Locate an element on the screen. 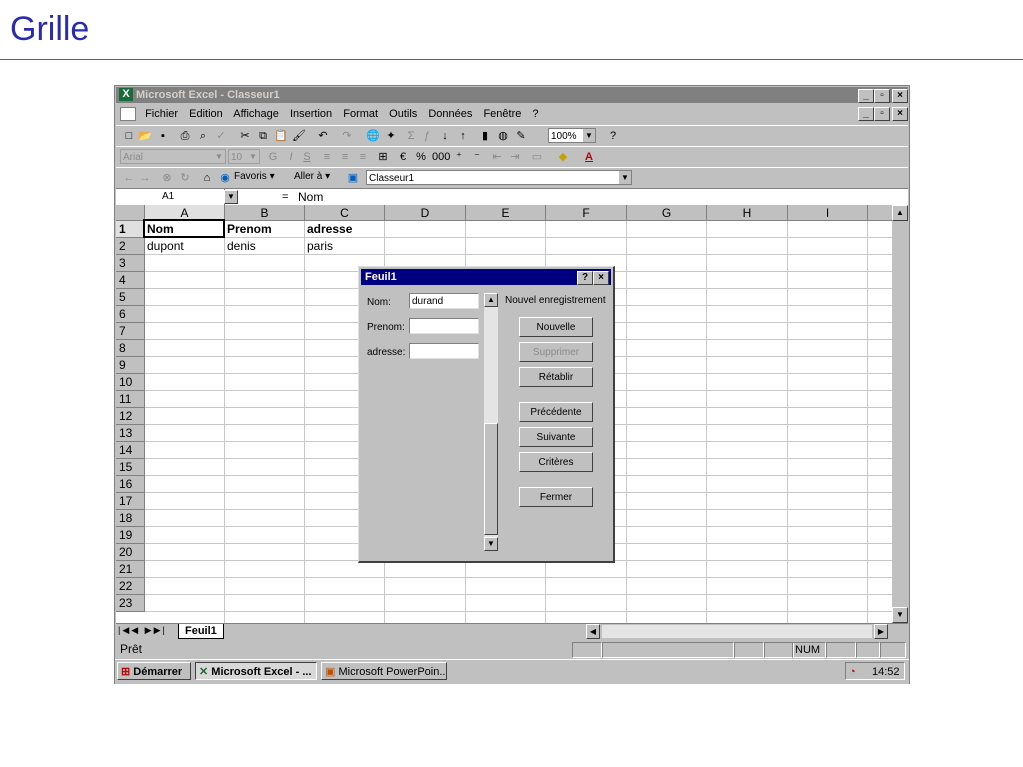 This screenshot has height=767, width=1023. cut-icon: ✂ is located at coordinates (245, 136).